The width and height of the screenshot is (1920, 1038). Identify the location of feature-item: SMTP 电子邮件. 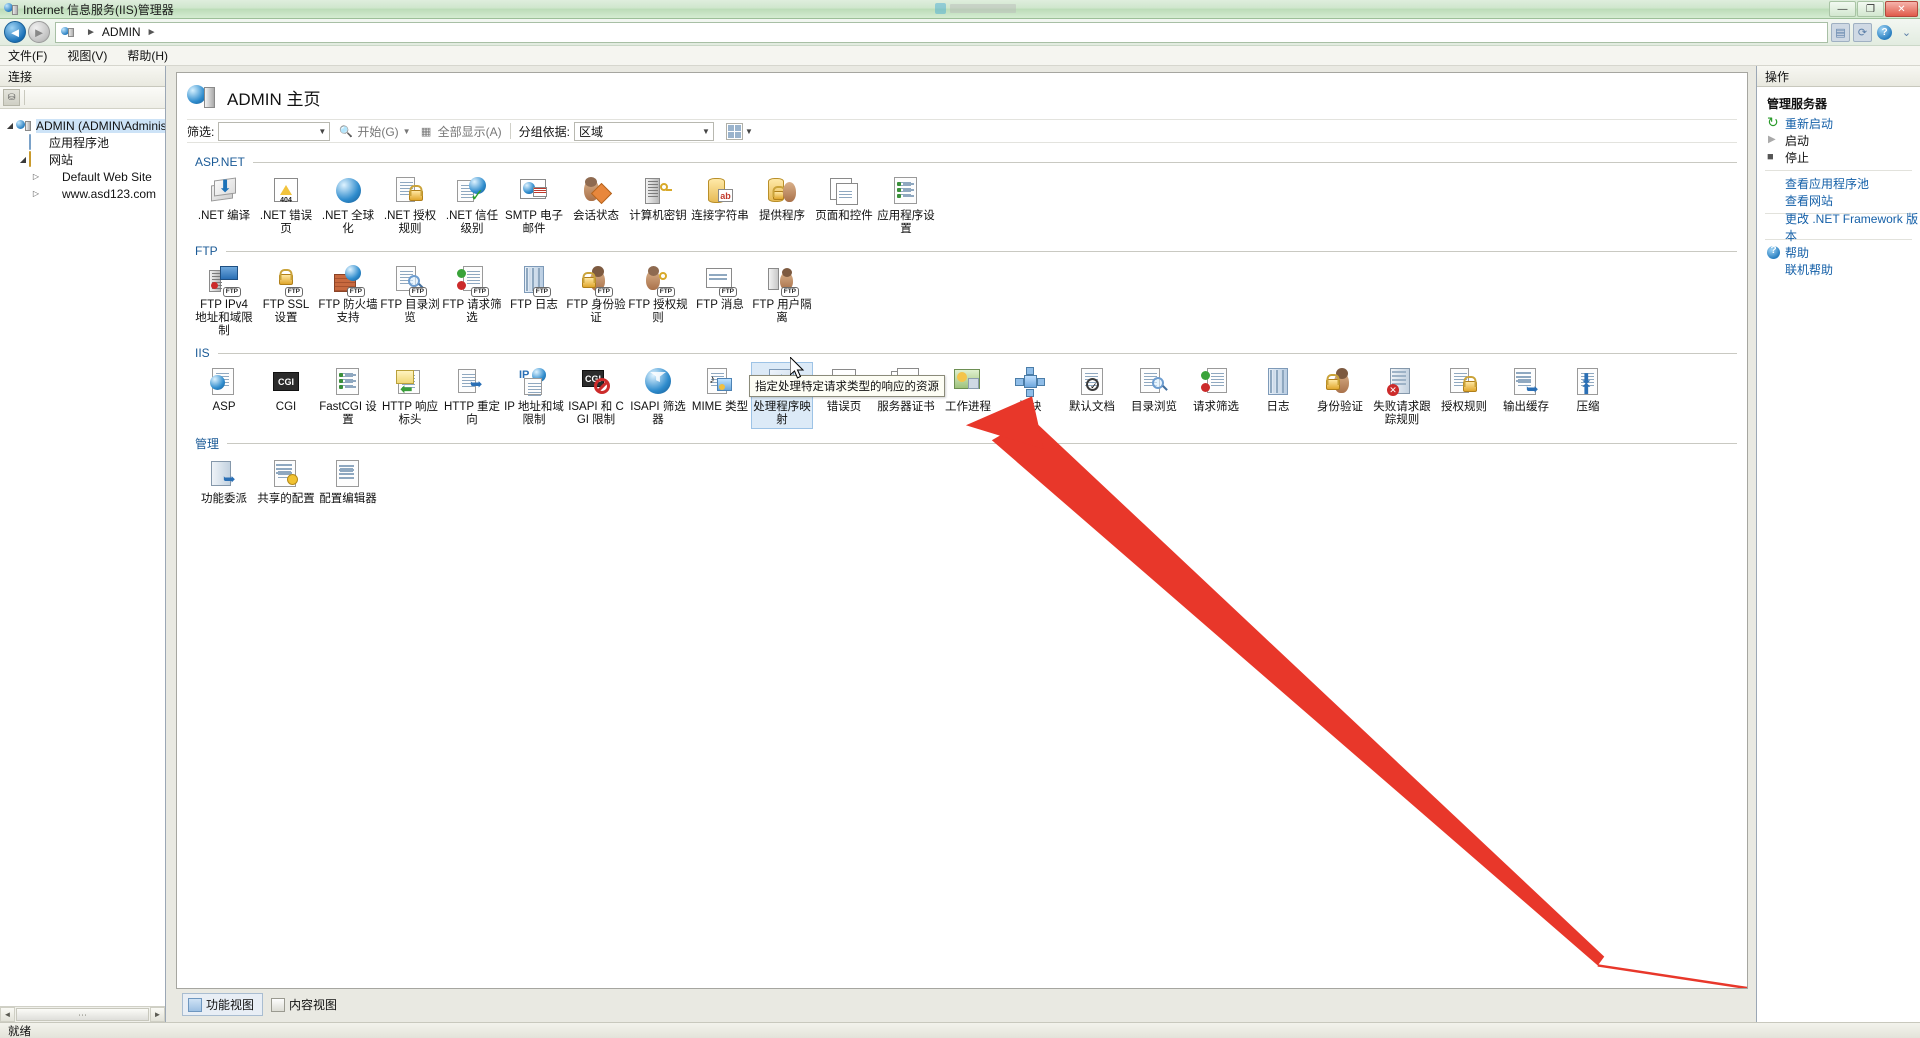
(534, 204).